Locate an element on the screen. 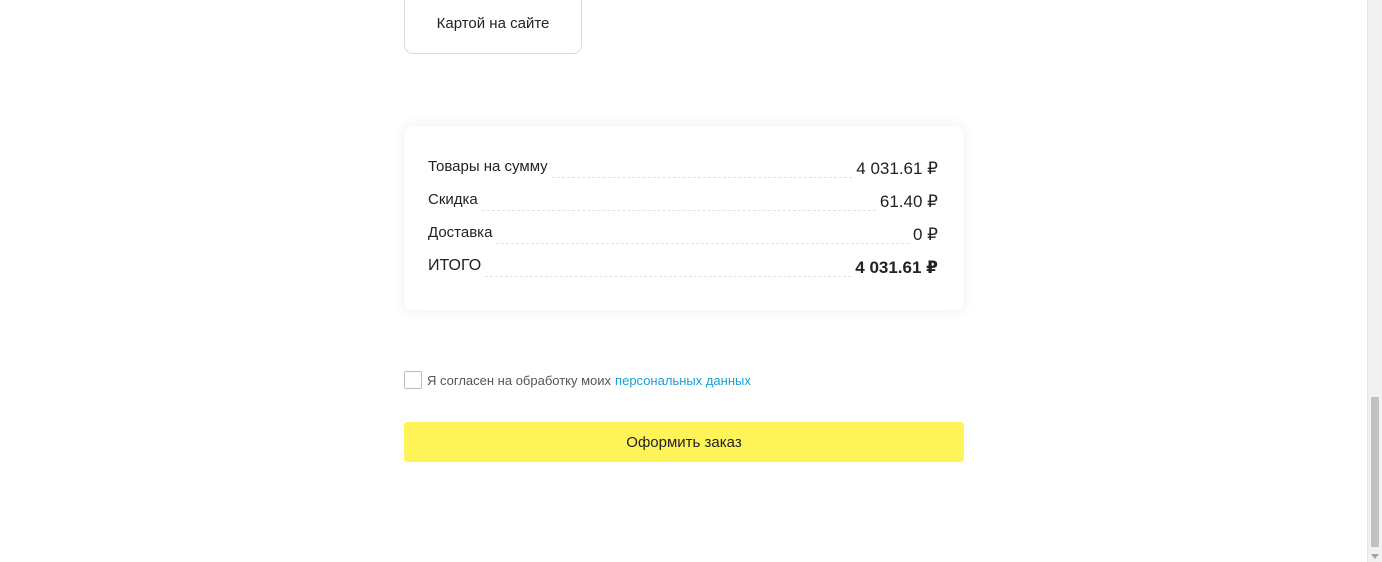 Image resolution: width=1382 pixels, height=562 pixels. consent-text: Я согласен на обработку моих is located at coordinates (519, 380).